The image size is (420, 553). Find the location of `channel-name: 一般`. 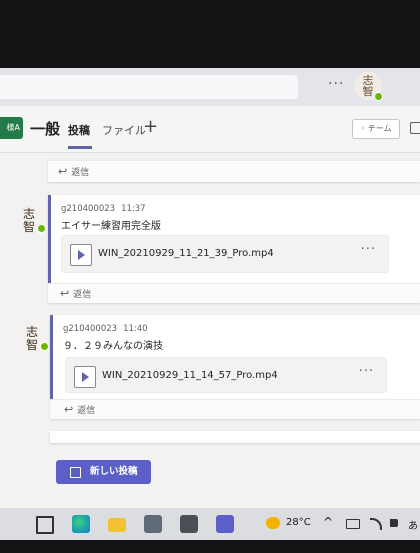

channel-name: 一般 is located at coordinates (45, 129).